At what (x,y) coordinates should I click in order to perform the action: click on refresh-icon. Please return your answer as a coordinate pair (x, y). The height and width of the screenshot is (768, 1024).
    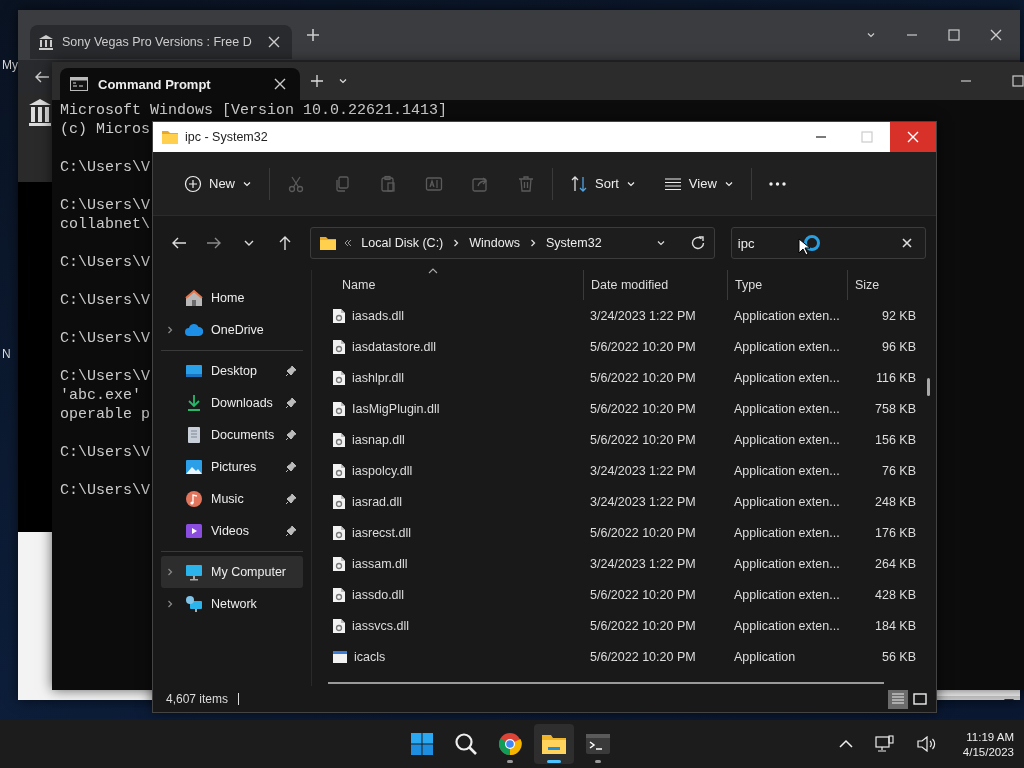
    Looking at the image, I should click on (697, 243).